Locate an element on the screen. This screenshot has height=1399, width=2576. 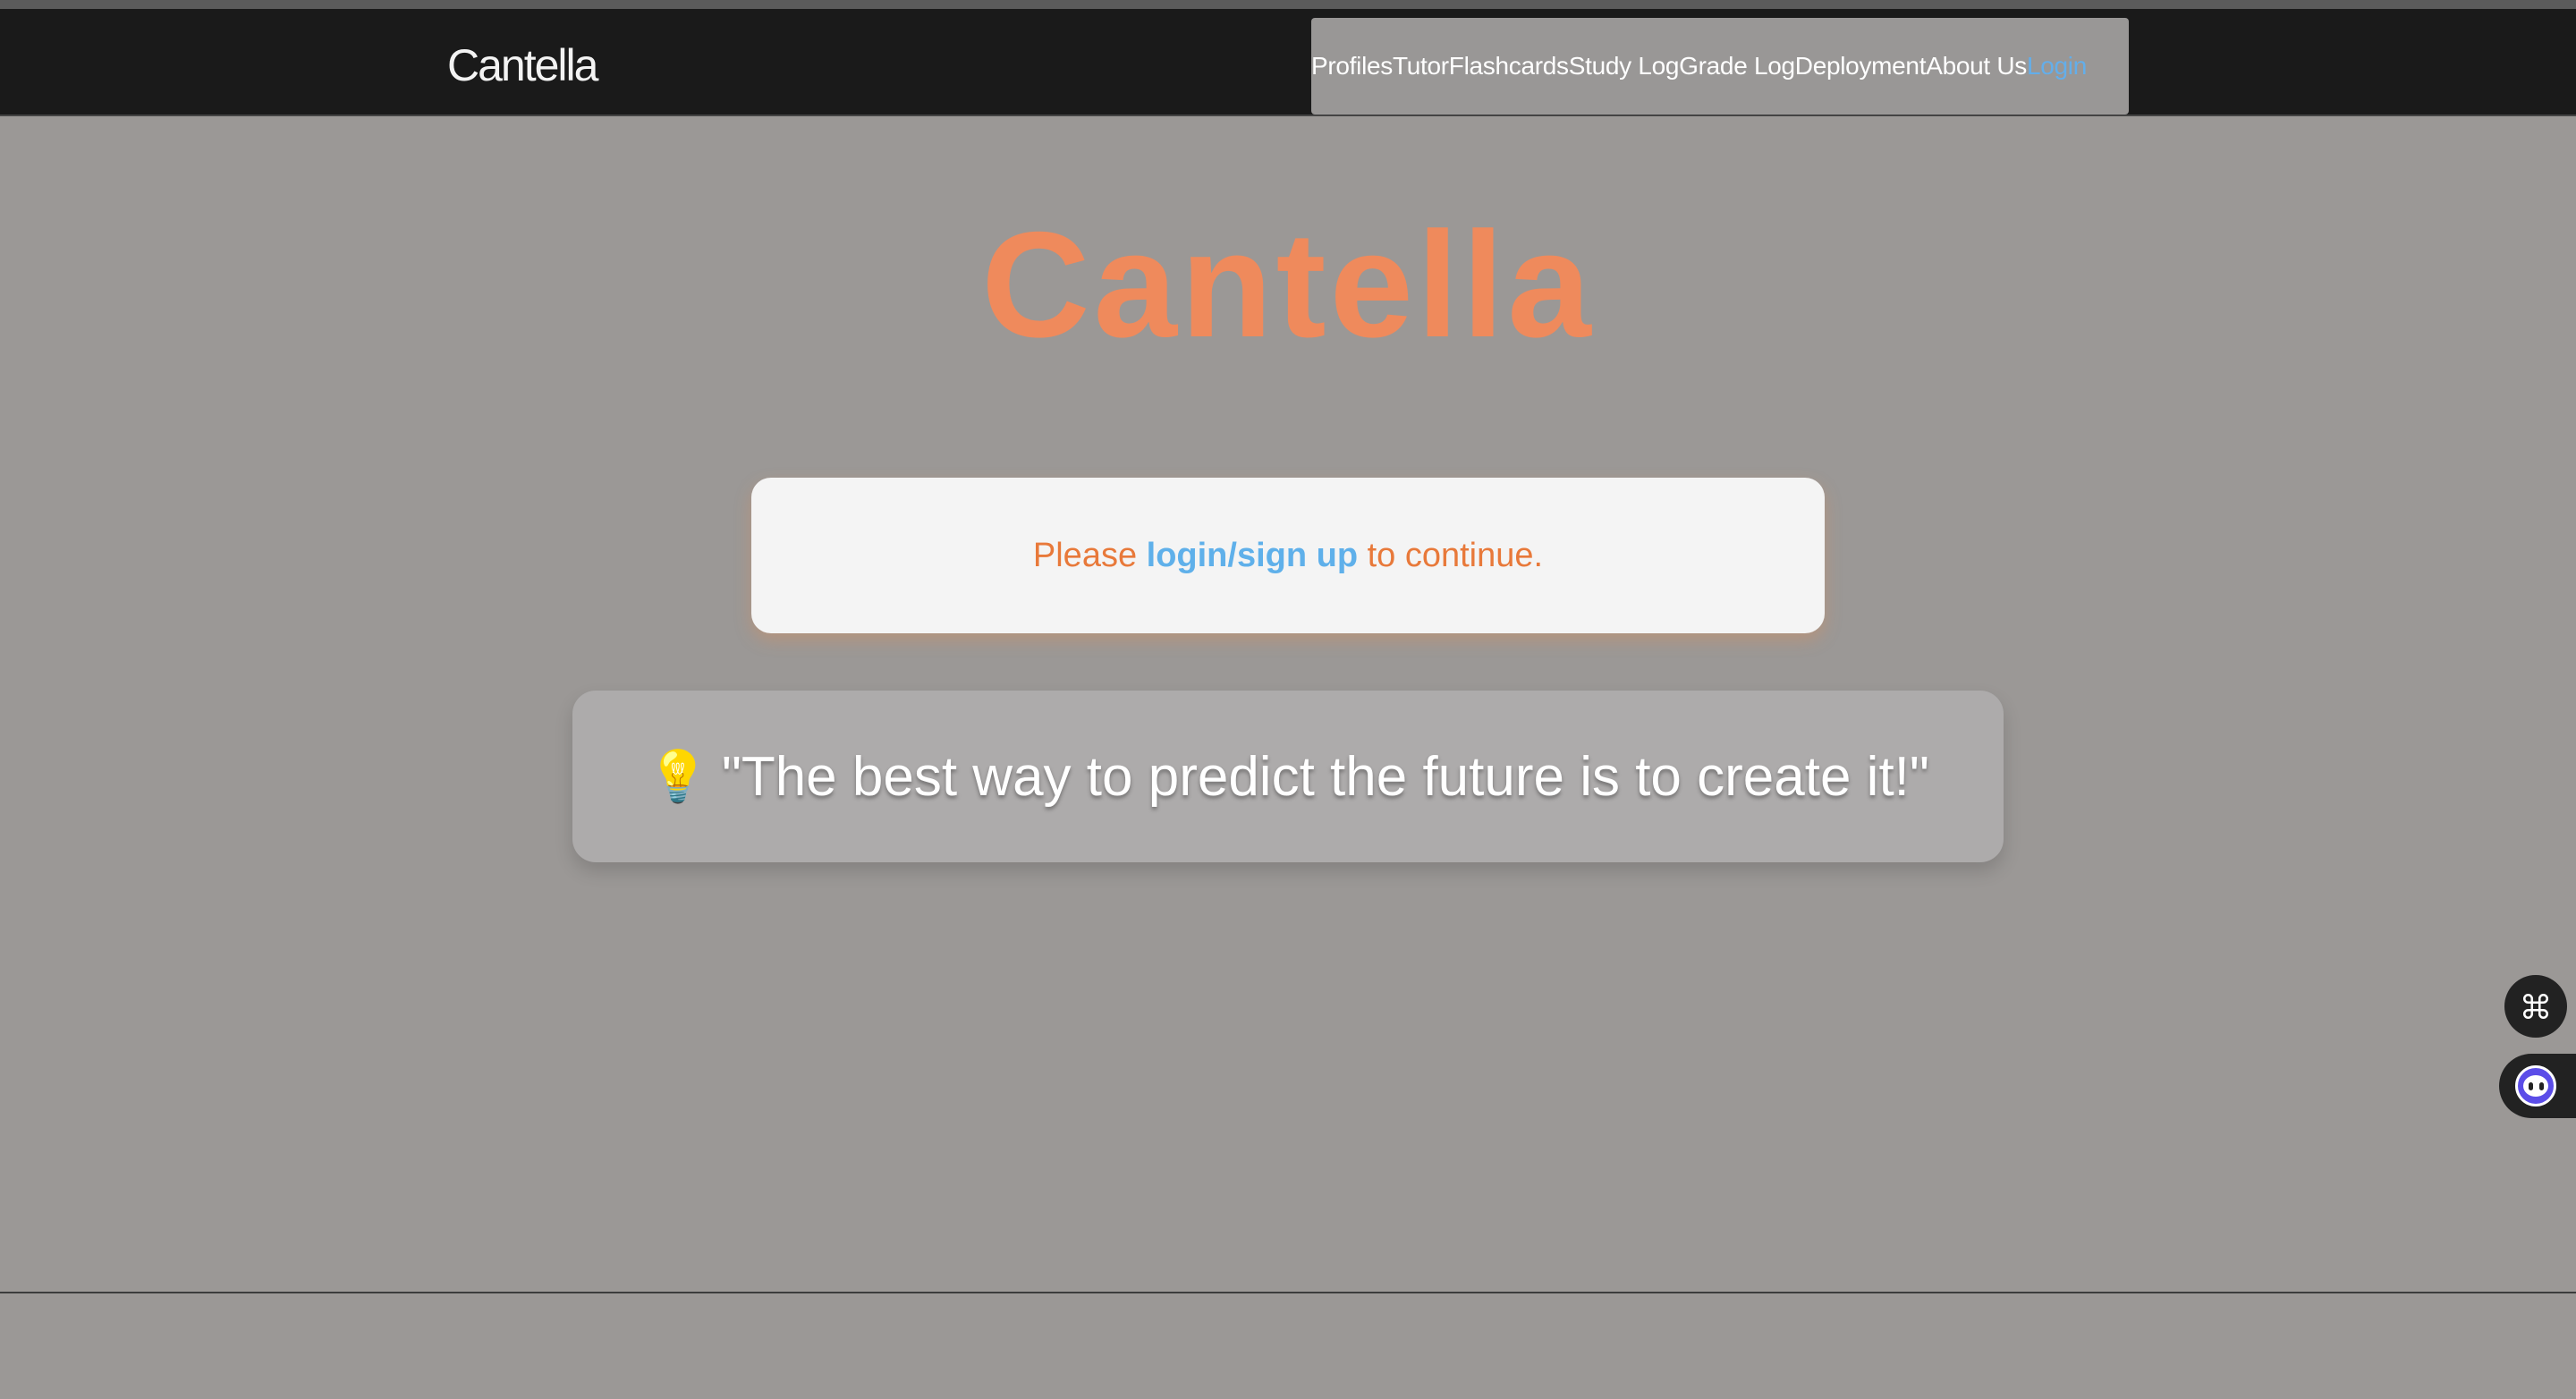
login-prompt-card: Please login/sign up to continue. is located at coordinates (1288, 555).